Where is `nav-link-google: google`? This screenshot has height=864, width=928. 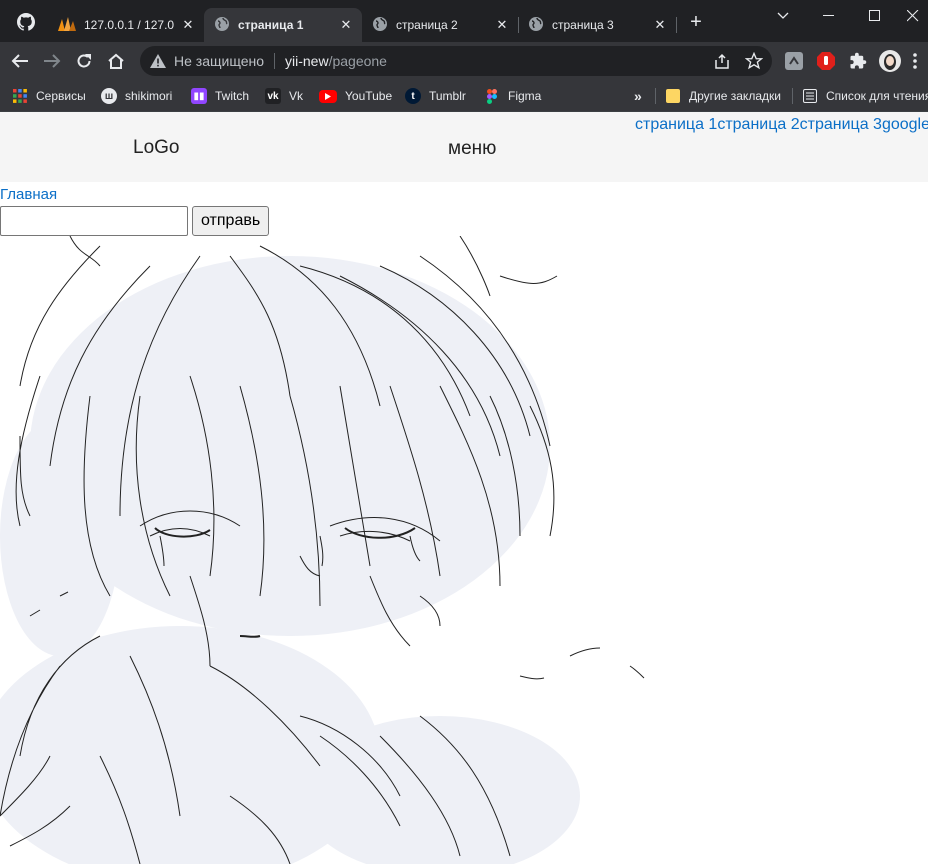 nav-link-google: google is located at coordinates (905, 124).